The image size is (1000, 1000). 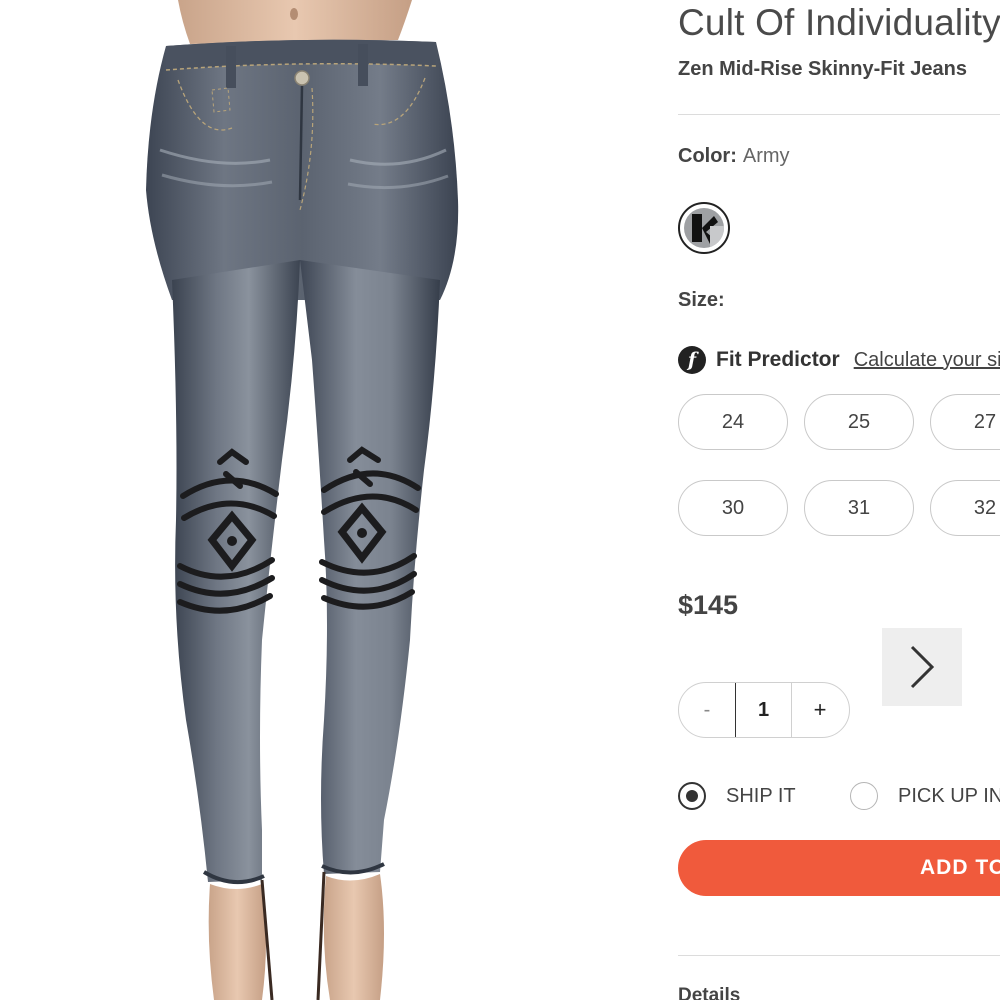 What do you see at coordinates (965, 508) in the screenshot?
I see `size-option-32: 32` at bounding box center [965, 508].